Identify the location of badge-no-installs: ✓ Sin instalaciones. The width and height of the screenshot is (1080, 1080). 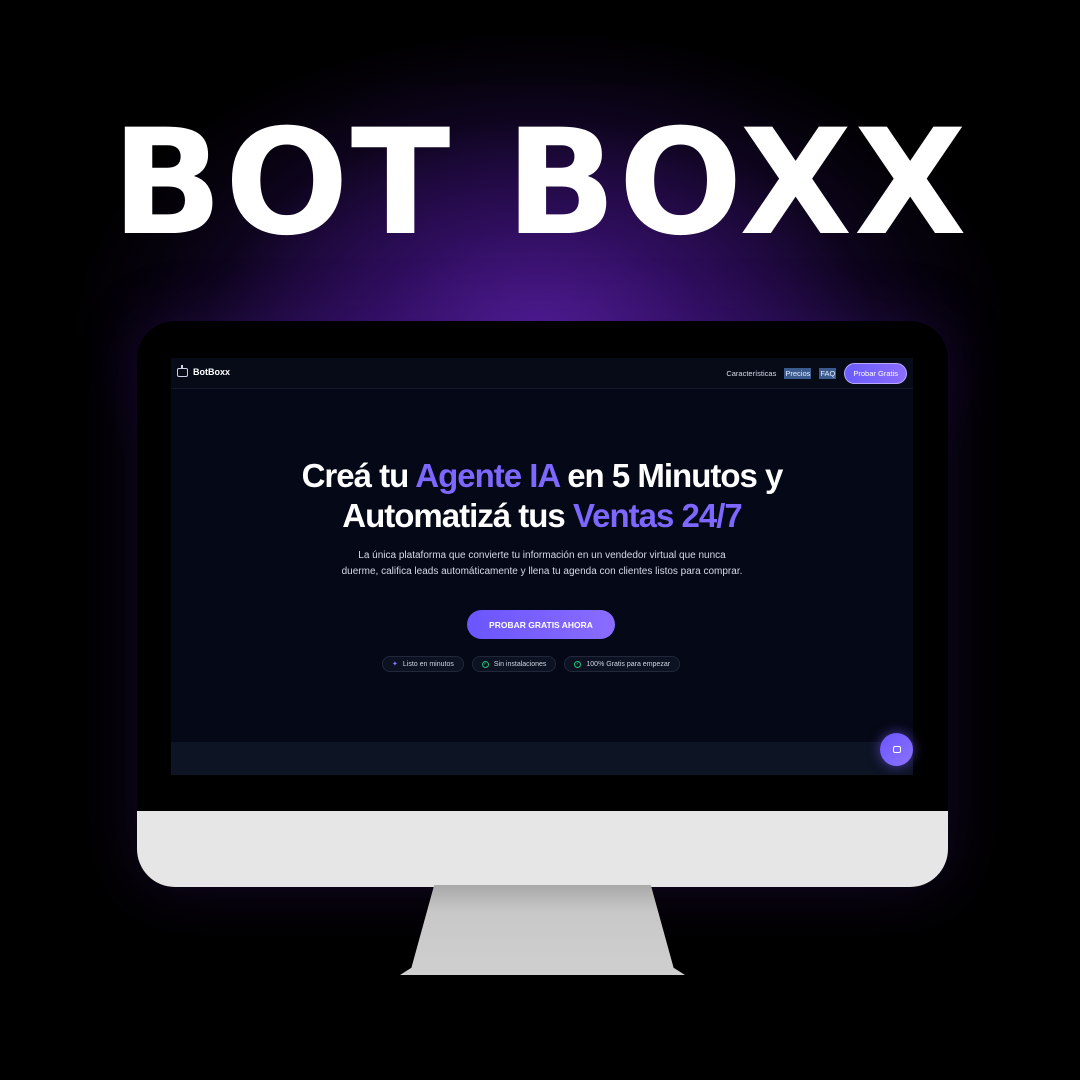
(514, 664).